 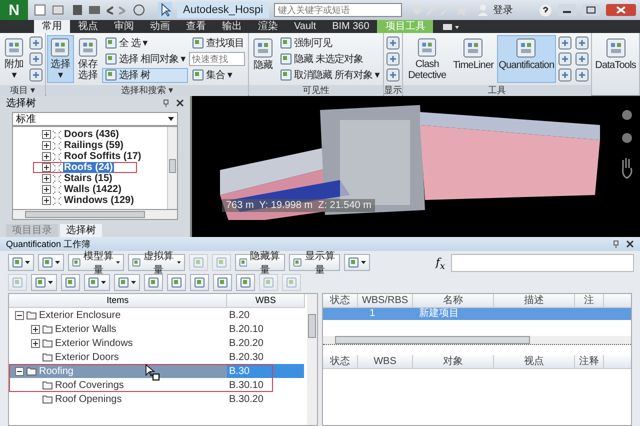 What do you see at coordinates (19, 371) in the screenshot?
I see `collapse-icon` at bounding box center [19, 371].